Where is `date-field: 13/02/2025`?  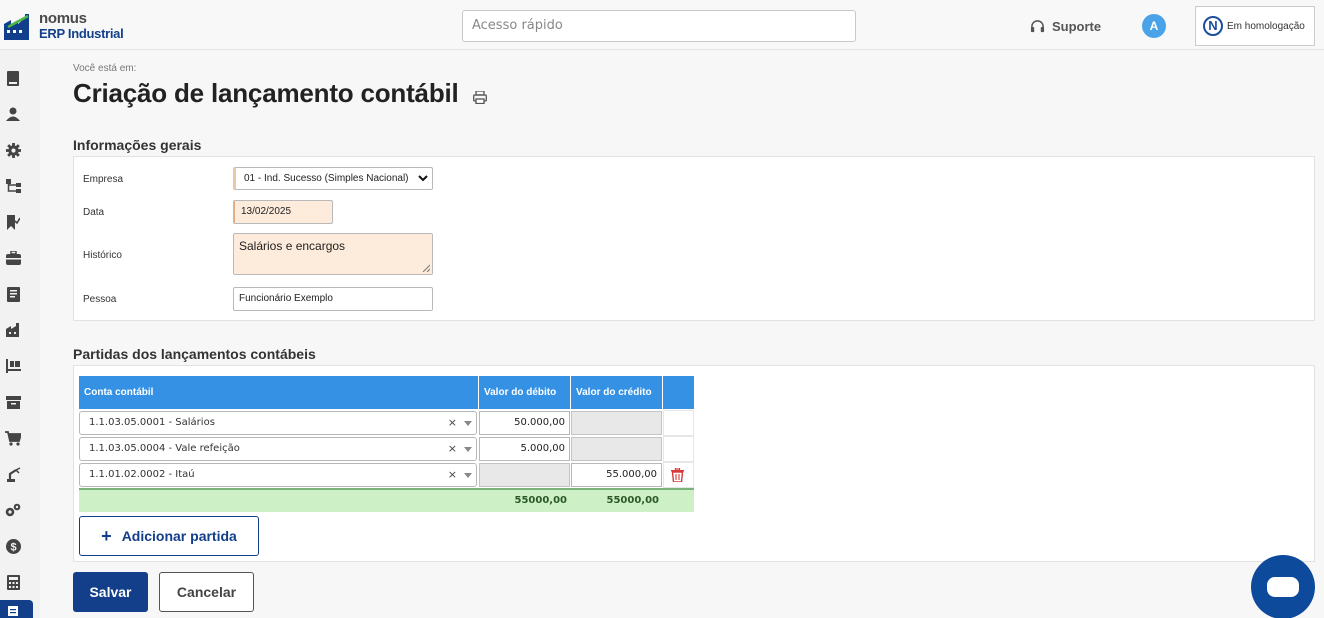
date-field: 13/02/2025 is located at coordinates (283, 212).